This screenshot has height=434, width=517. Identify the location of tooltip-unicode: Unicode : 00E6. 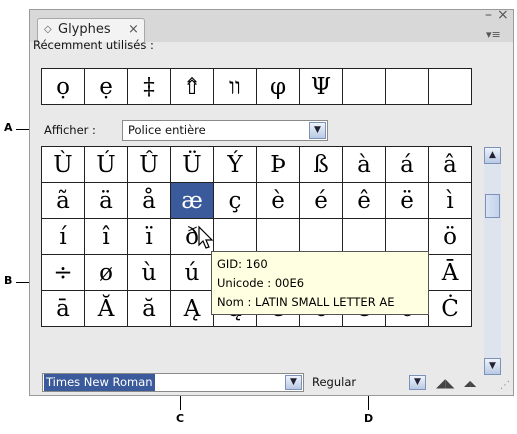
(261, 283).